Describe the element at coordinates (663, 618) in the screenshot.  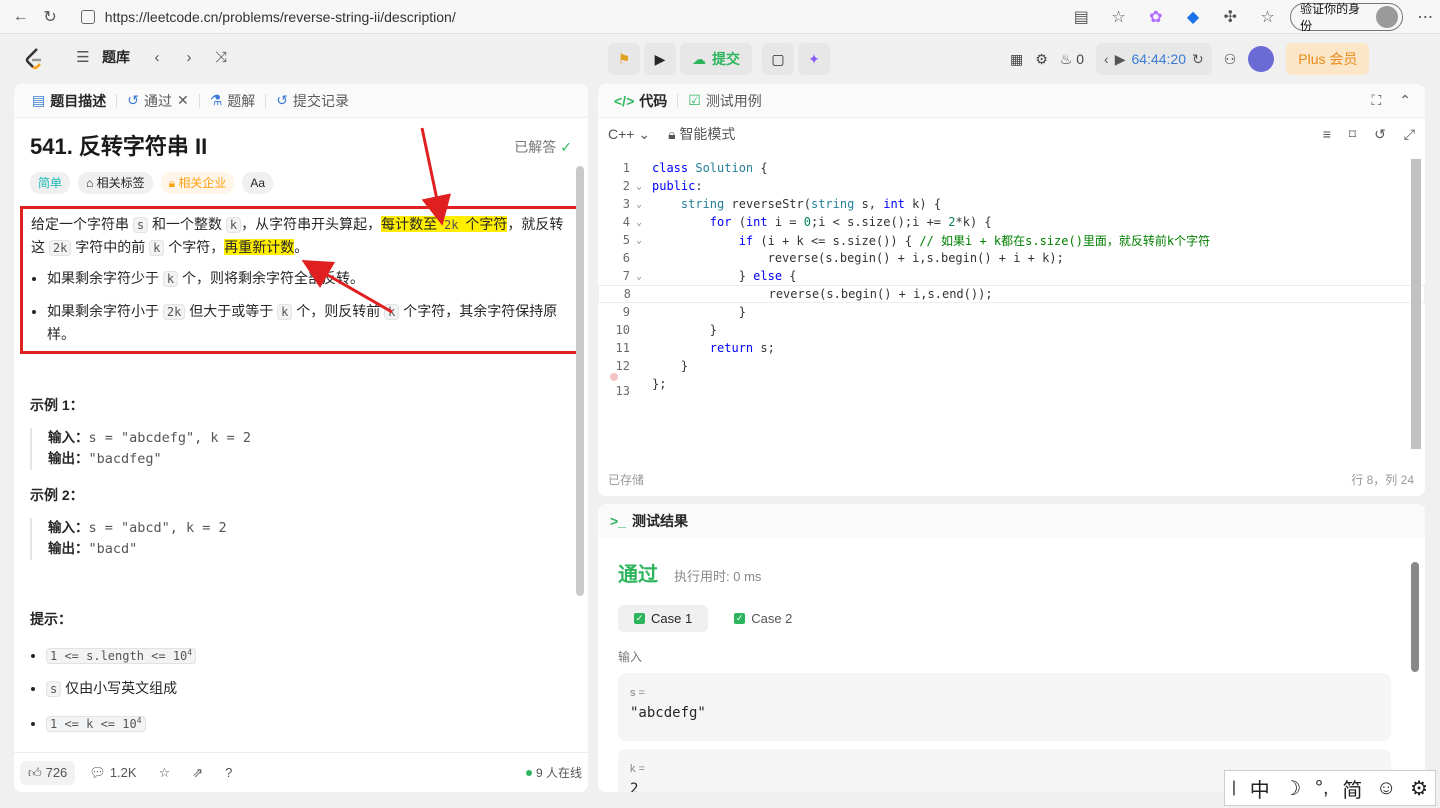
I see `case-1-tab: ✓ Case 1` at that location.